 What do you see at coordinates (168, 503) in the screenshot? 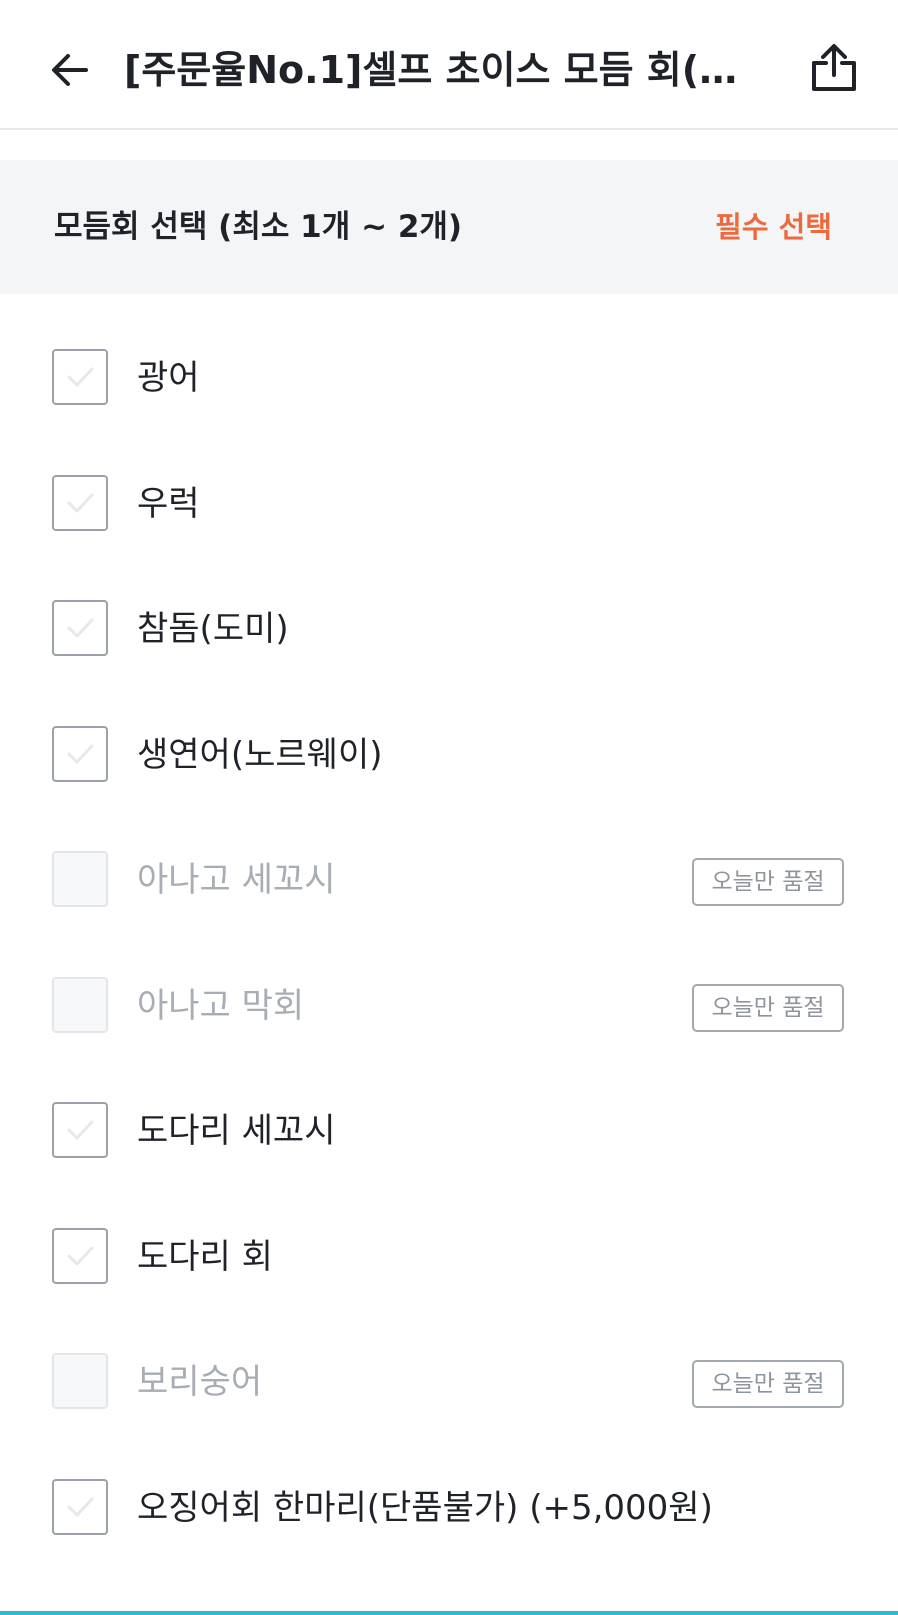
I see `option-label: 우럭` at bounding box center [168, 503].